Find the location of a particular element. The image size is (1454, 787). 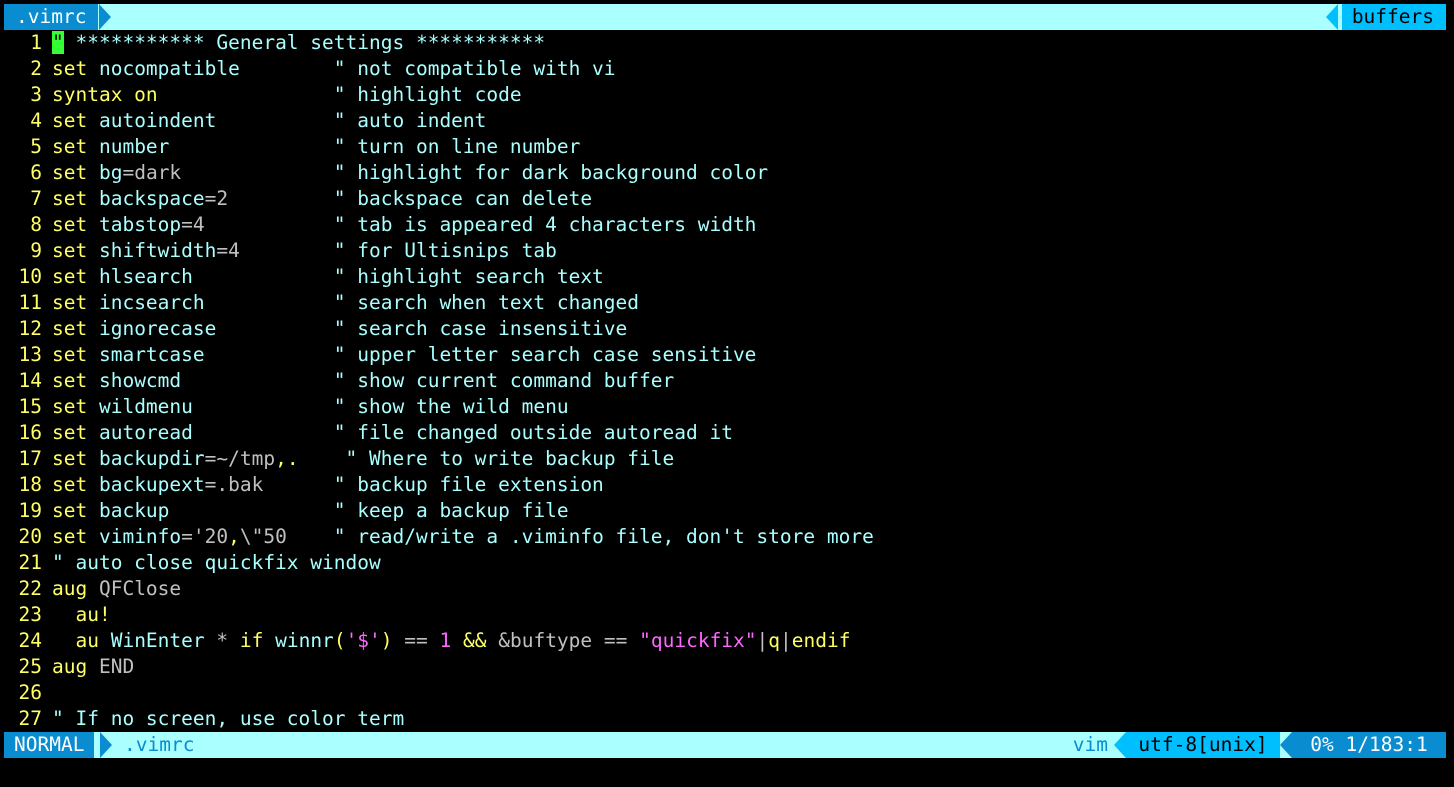

code-line: 23 au! is located at coordinates (725, 615).